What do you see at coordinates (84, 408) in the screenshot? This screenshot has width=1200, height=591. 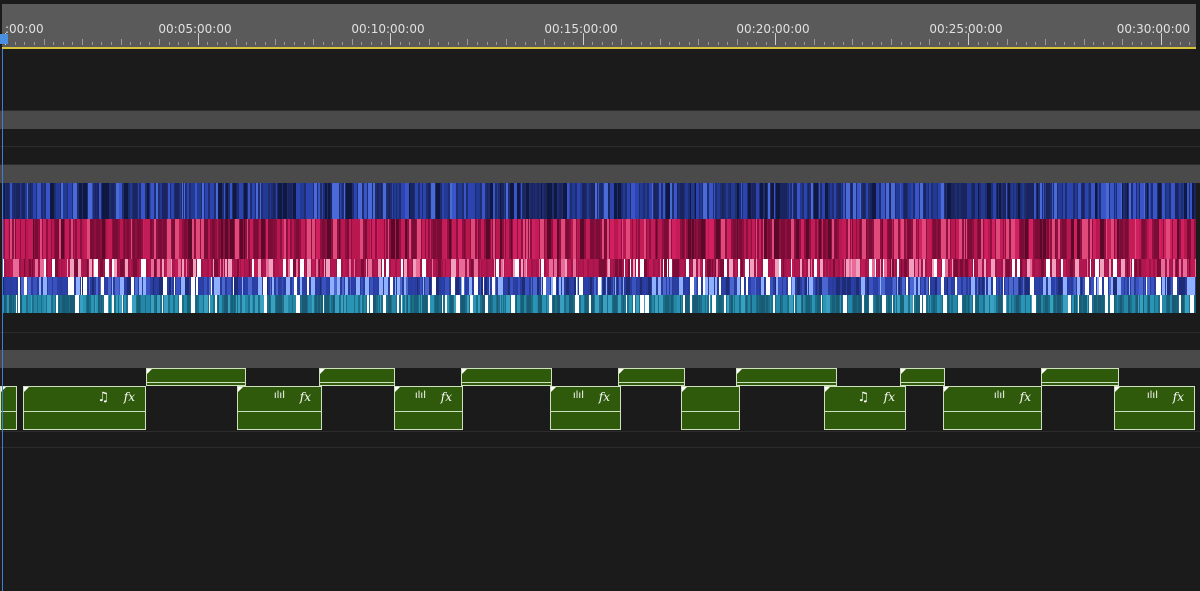 I see `audio-clip: ♫ fx` at bounding box center [84, 408].